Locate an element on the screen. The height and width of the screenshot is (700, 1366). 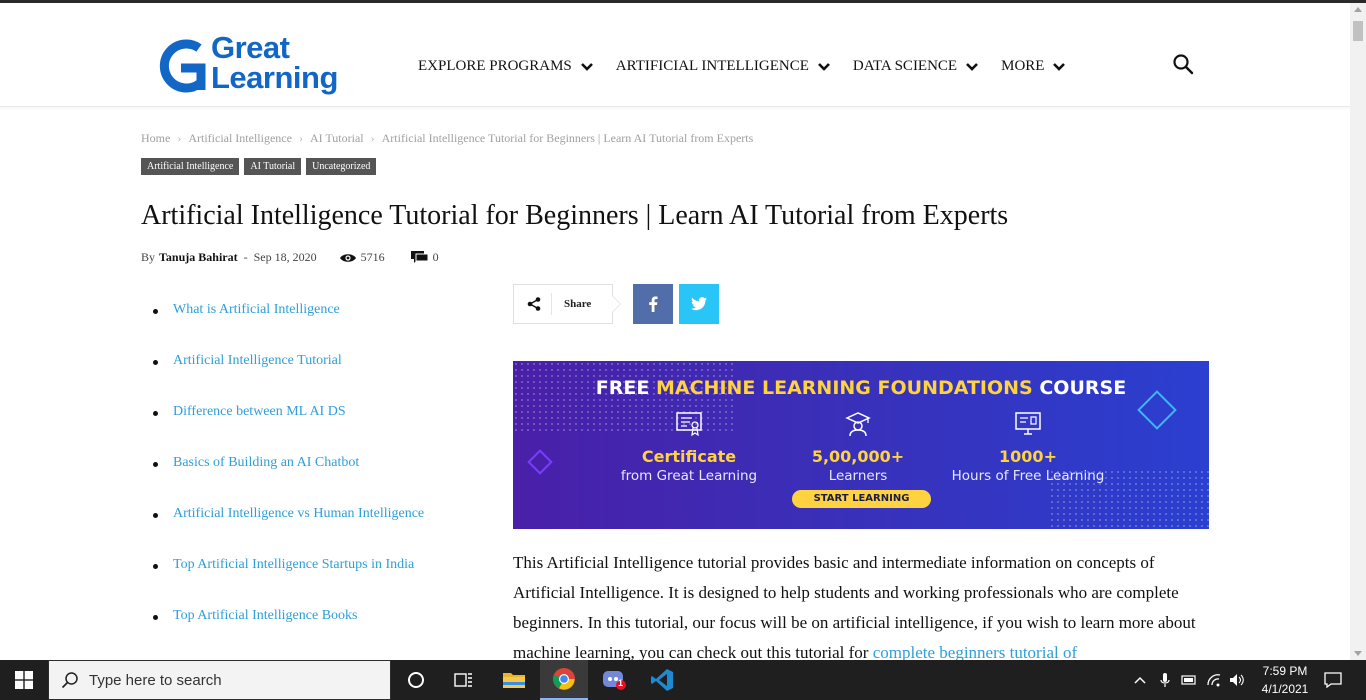
toc-item: What is Artificial Intelligence is located at coordinates (287, 327).